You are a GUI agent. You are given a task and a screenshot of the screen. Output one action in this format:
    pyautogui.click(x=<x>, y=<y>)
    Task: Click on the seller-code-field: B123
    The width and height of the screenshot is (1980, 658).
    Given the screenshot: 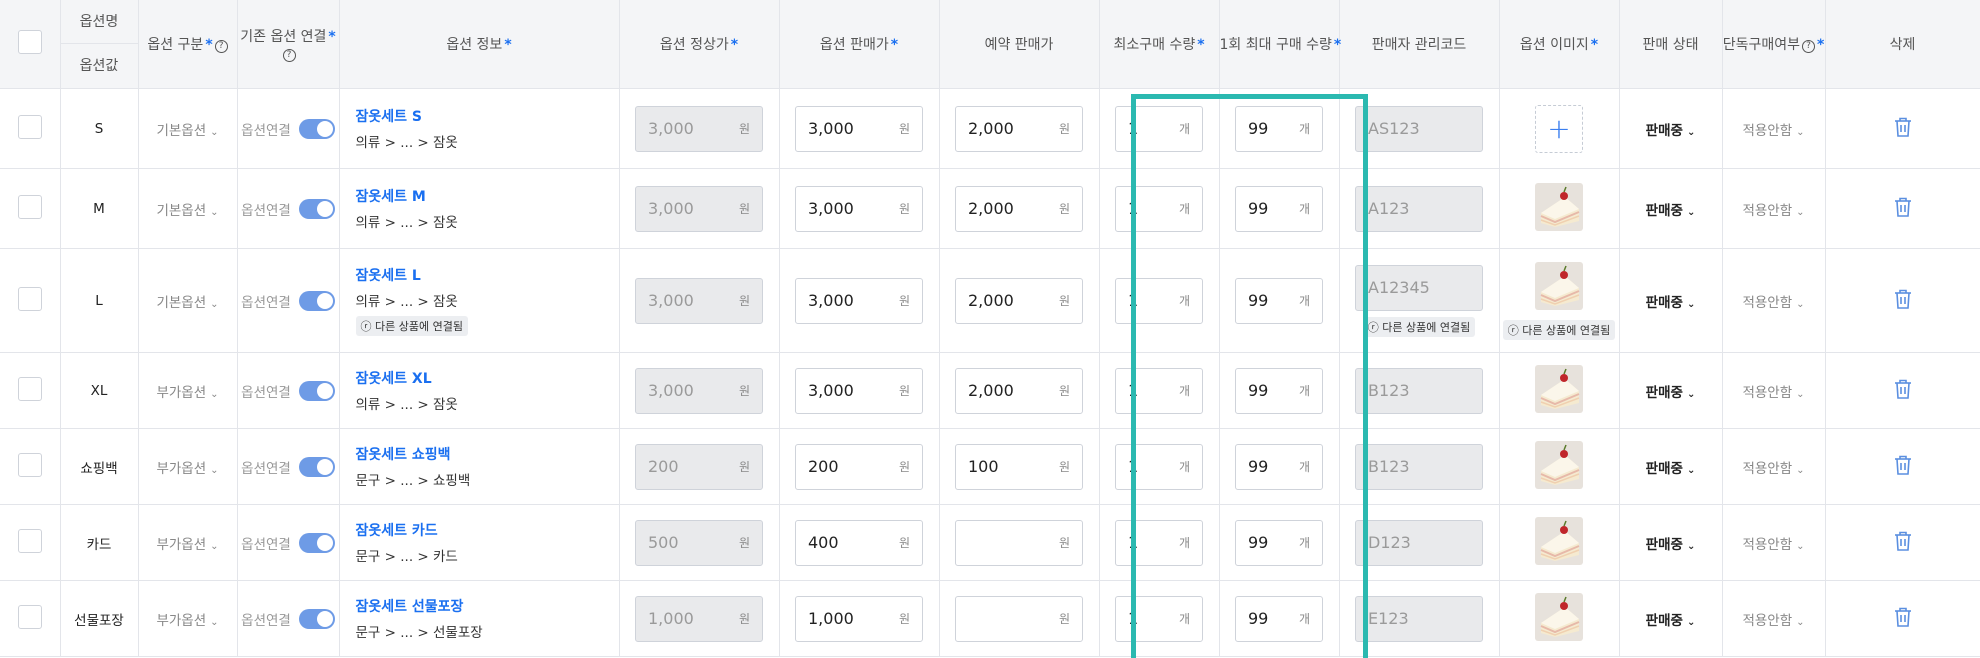 What is the action you would take?
    pyautogui.click(x=1419, y=390)
    